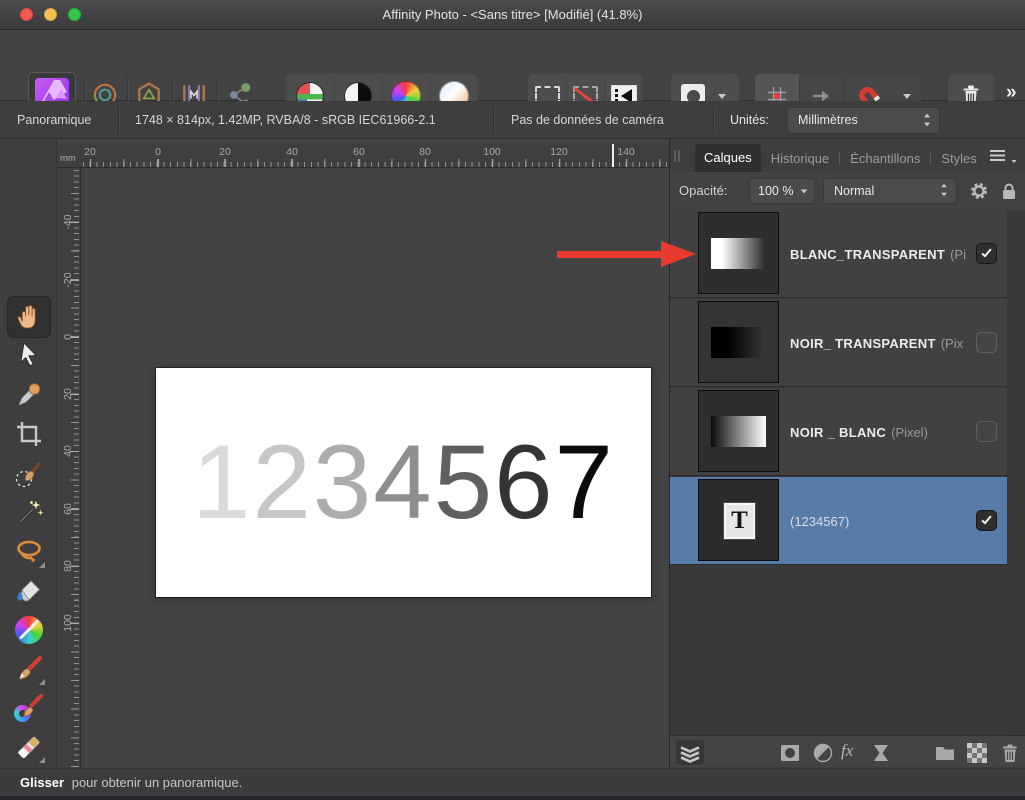 The width and height of the screenshot is (1025, 800). What do you see at coordinates (868, 254) in the screenshot?
I see `layer-name: BLANC_TRANSPARENT` at bounding box center [868, 254].